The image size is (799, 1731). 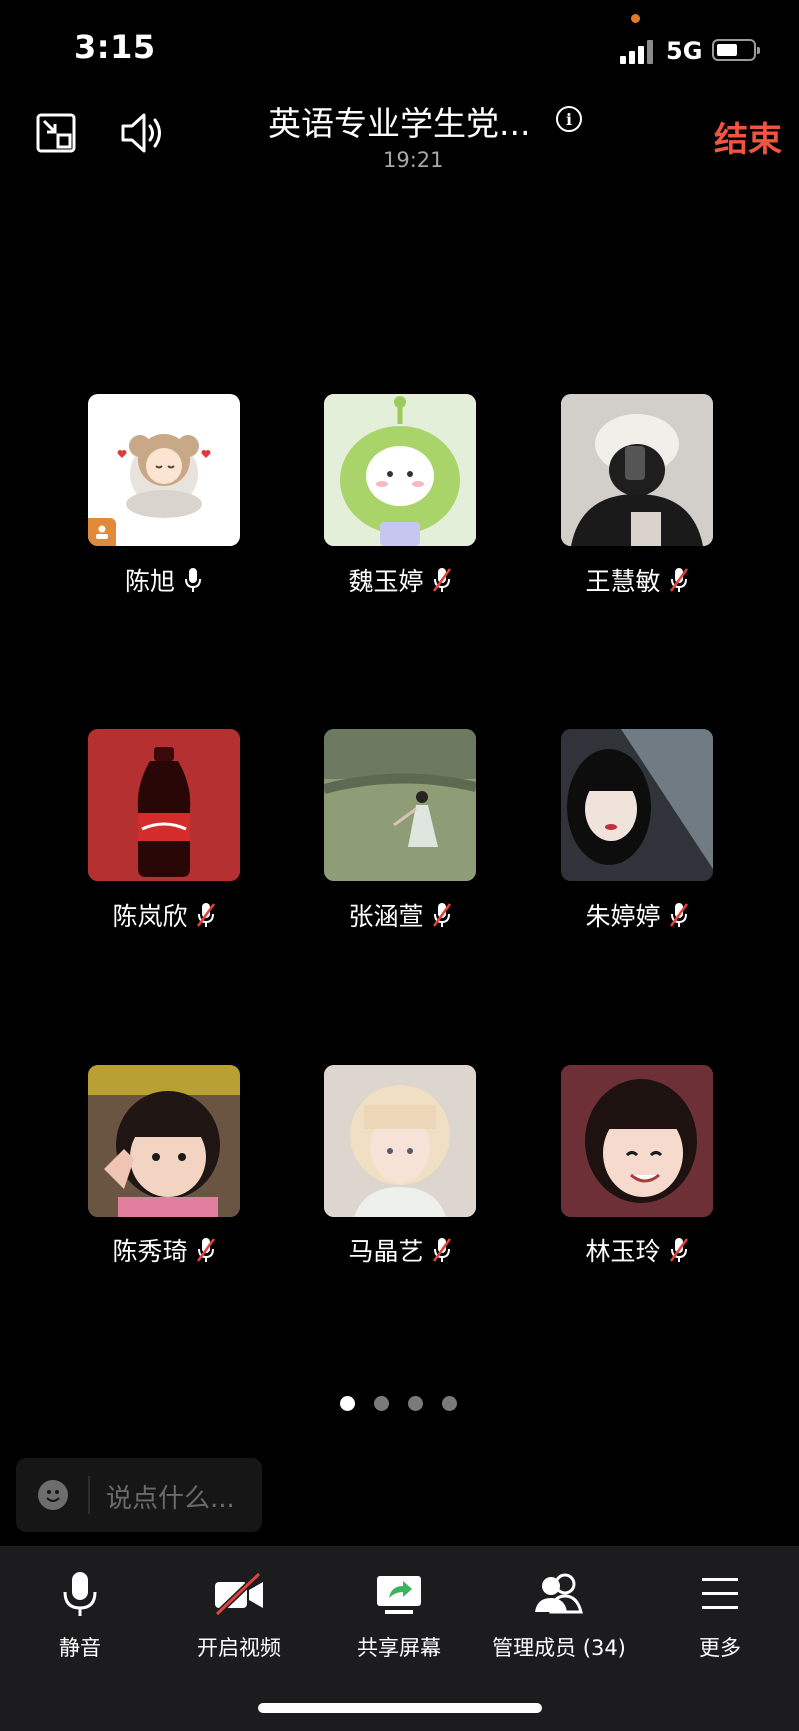 I want to click on info-icon: i, so click(x=569, y=119).